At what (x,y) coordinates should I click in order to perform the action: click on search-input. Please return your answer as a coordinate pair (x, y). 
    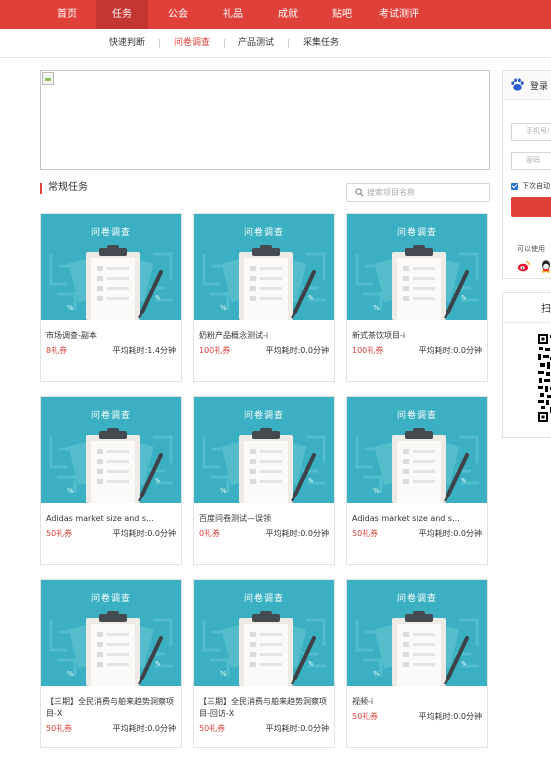
    Looking at the image, I should click on (426, 192).